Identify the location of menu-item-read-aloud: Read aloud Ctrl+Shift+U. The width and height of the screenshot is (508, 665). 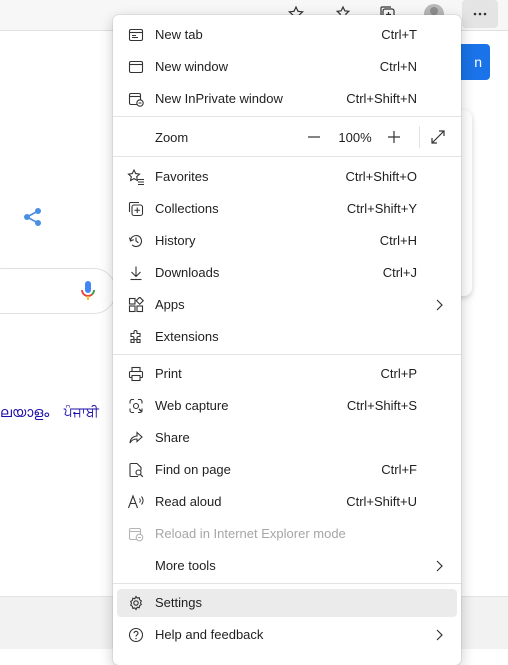
(287, 502).